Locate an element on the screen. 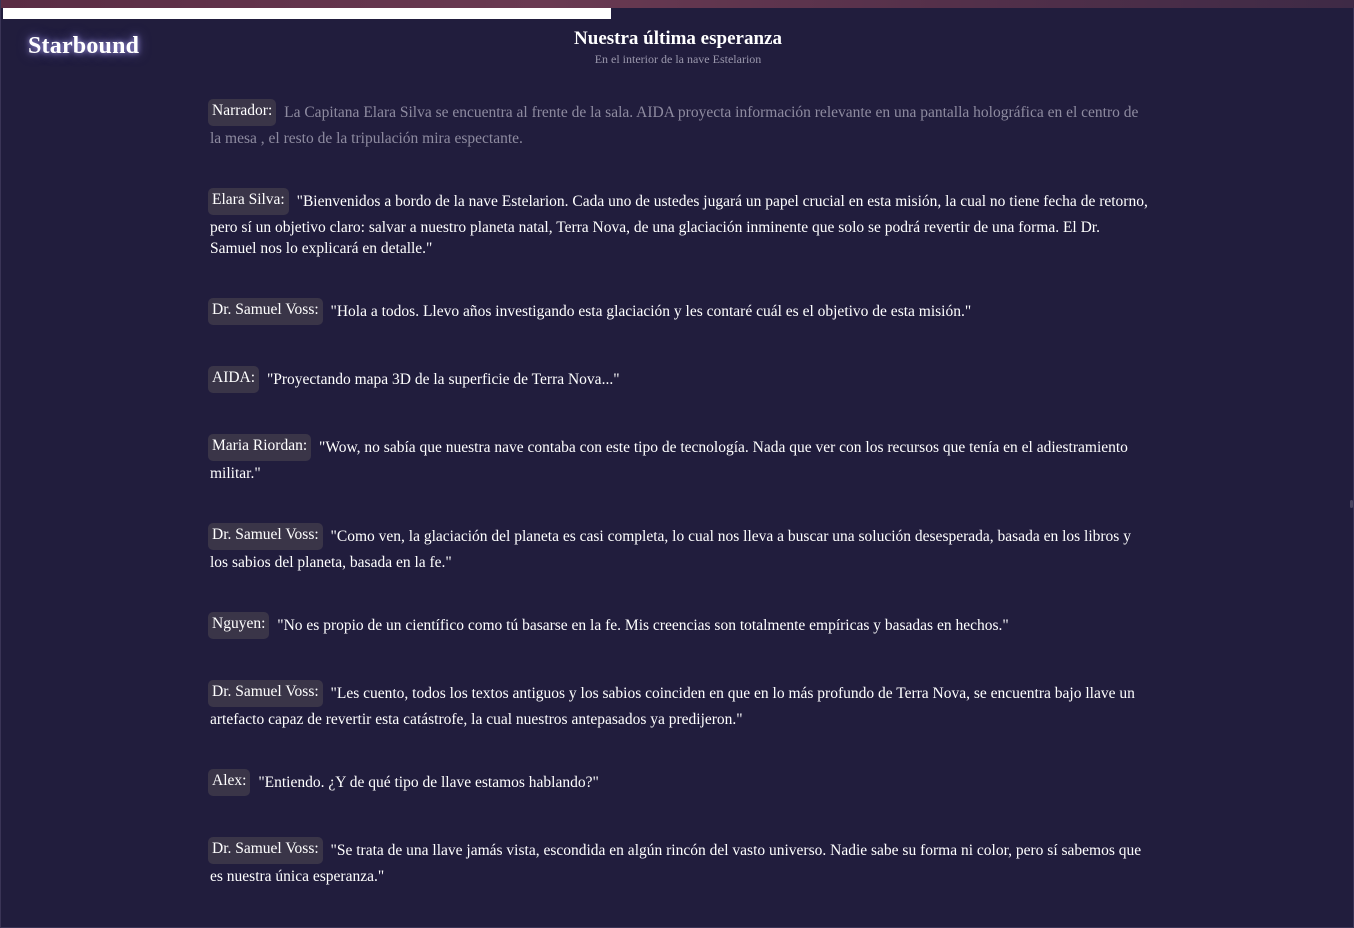  story-progress-fill is located at coordinates (307, 13).